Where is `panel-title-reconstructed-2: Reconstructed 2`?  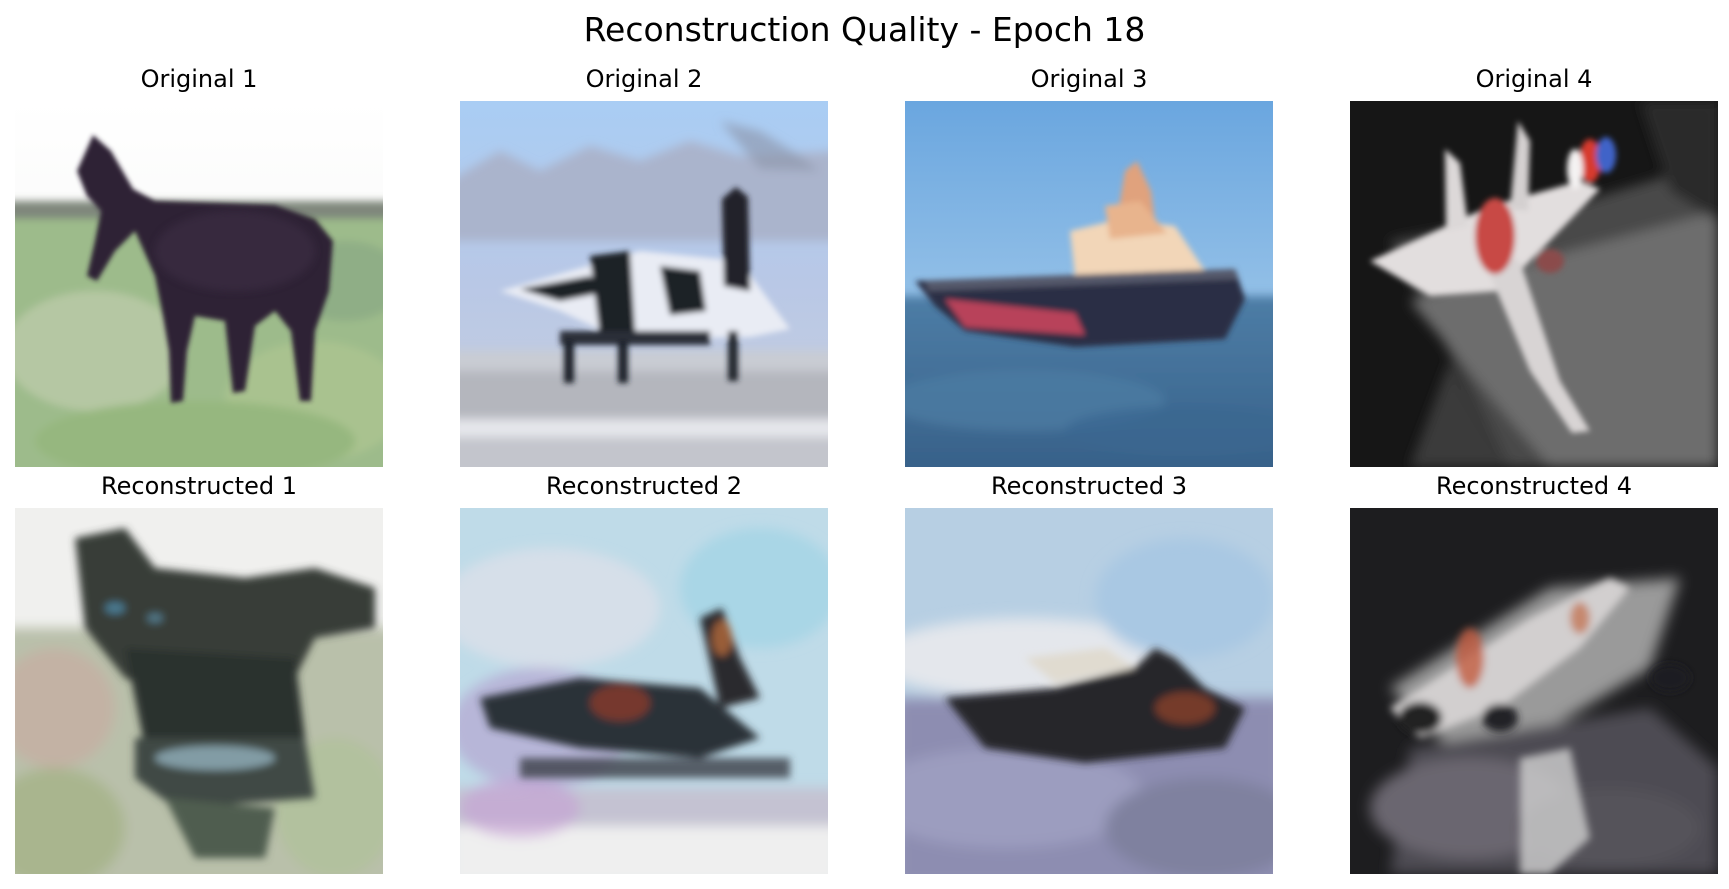
panel-title-reconstructed-2: Reconstructed 2 is located at coordinates (644, 486).